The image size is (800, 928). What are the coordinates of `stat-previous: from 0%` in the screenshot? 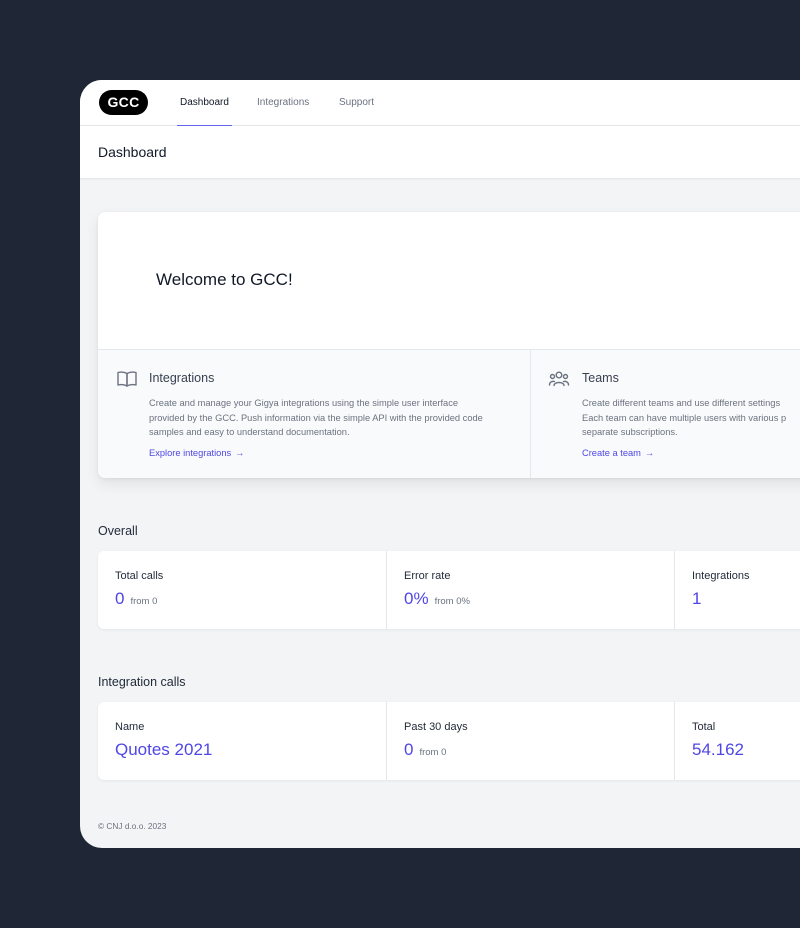 It's located at (452, 601).